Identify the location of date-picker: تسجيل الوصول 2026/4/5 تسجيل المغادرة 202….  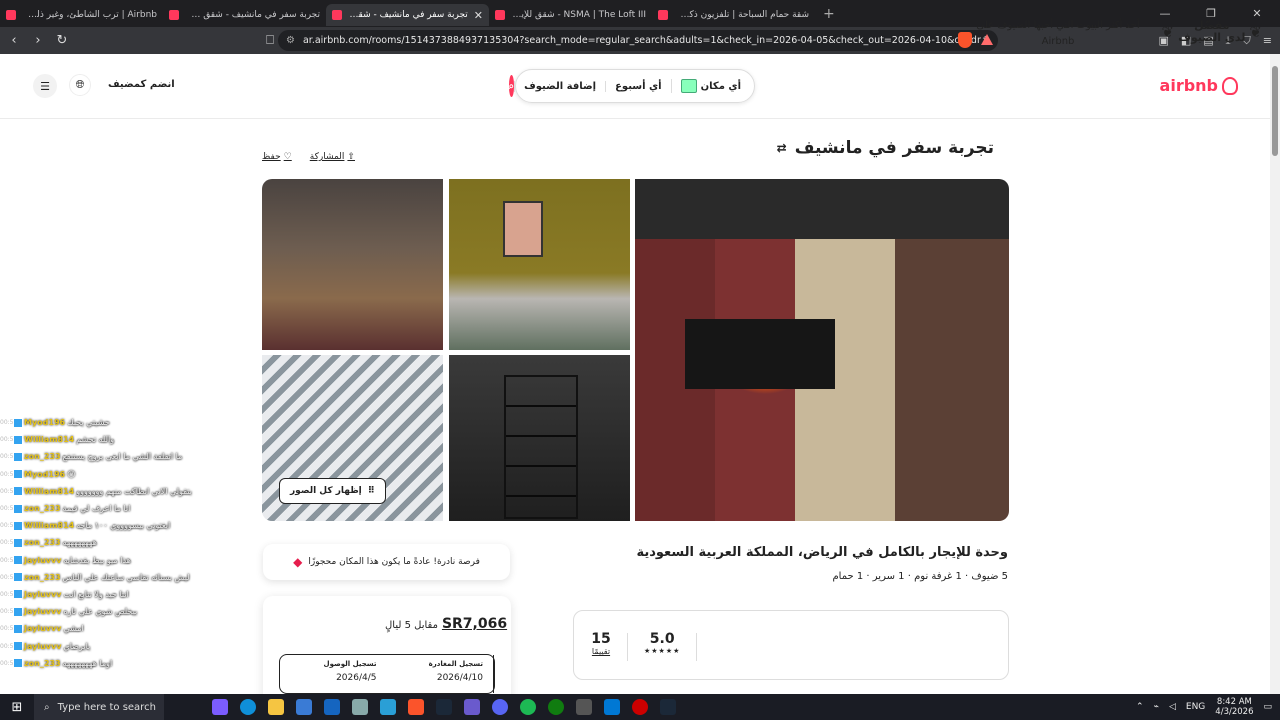
(387, 674).